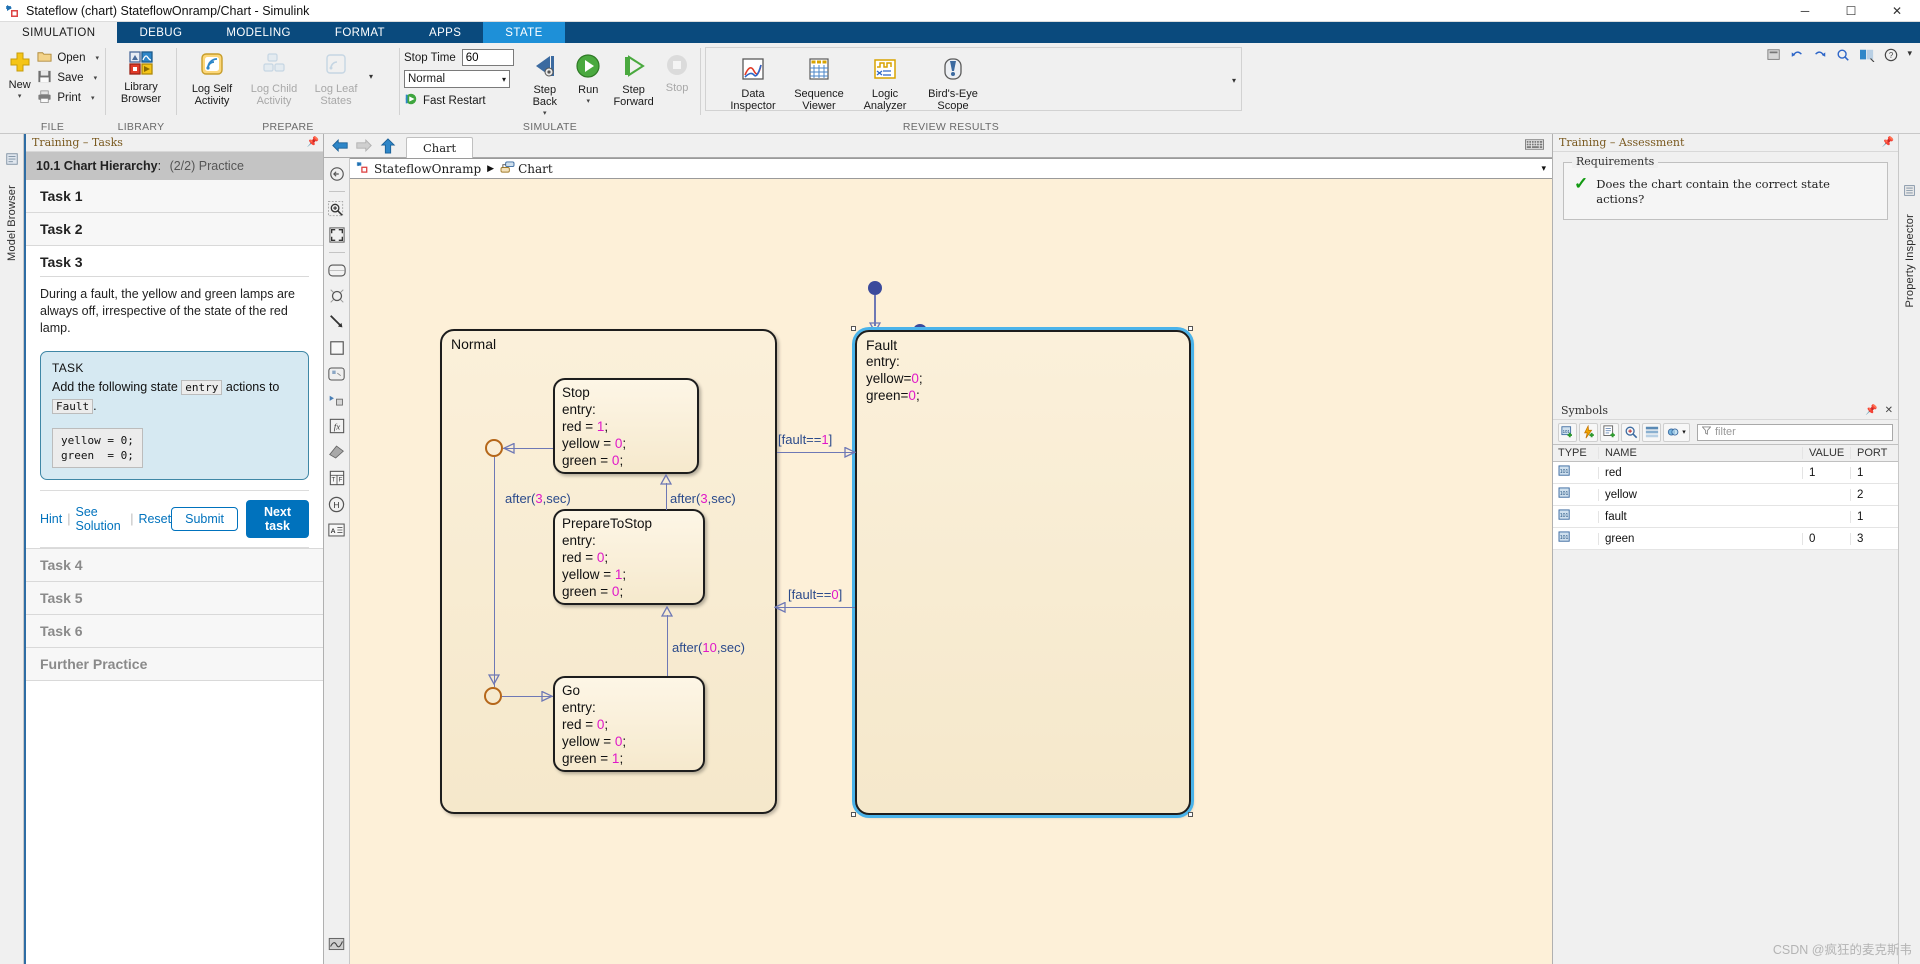 This screenshot has width=1920, height=964. What do you see at coordinates (1889, 410) in the screenshot?
I see `symbols-close-icon: ✕` at bounding box center [1889, 410].